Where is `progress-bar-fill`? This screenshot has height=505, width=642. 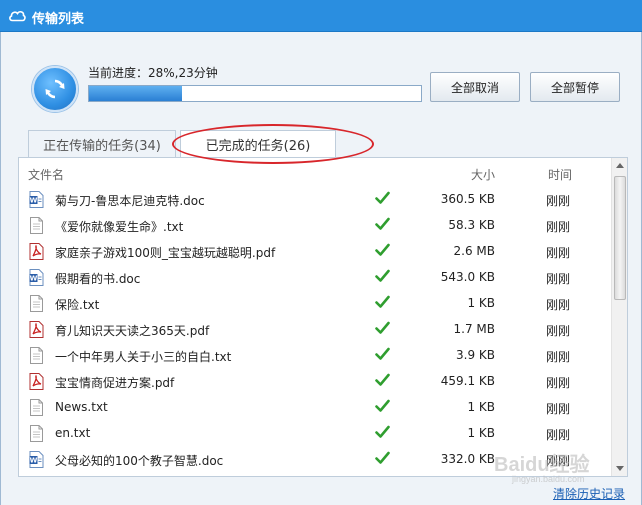 progress-bar-fill is located at coordinates (135, 93).